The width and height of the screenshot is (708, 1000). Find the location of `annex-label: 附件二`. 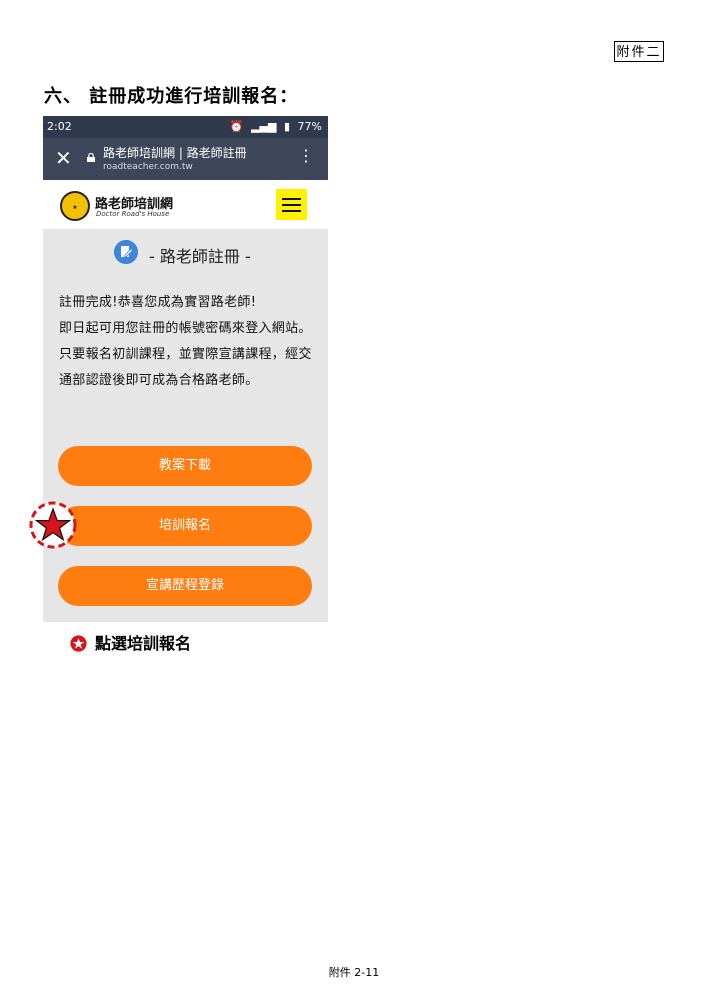

annex-label: 附件二 is located at coordinates (639, 51).